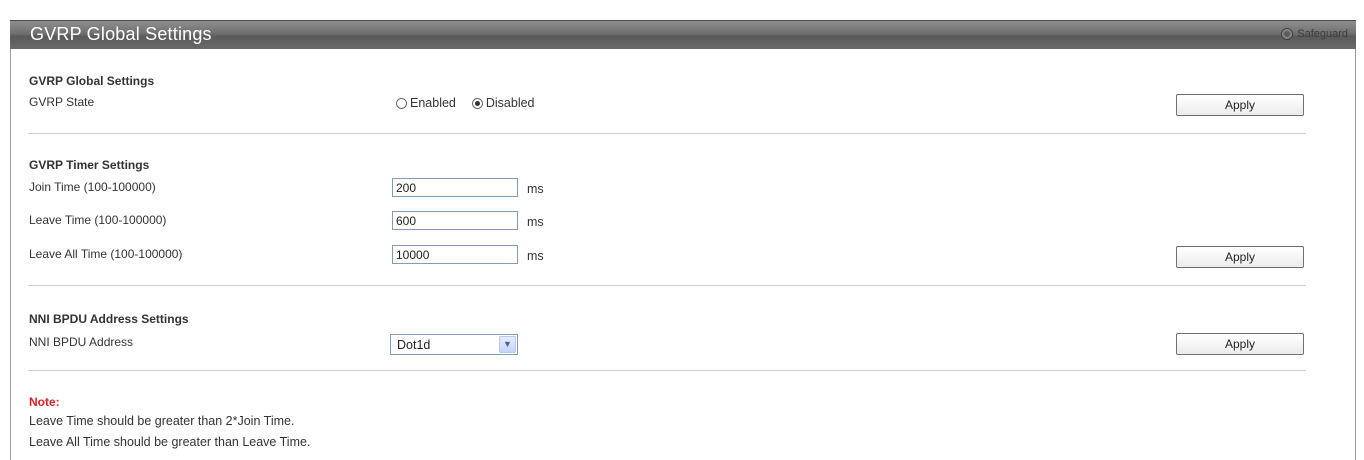  I want to click on leave-all-time-input, so click(455, 254).